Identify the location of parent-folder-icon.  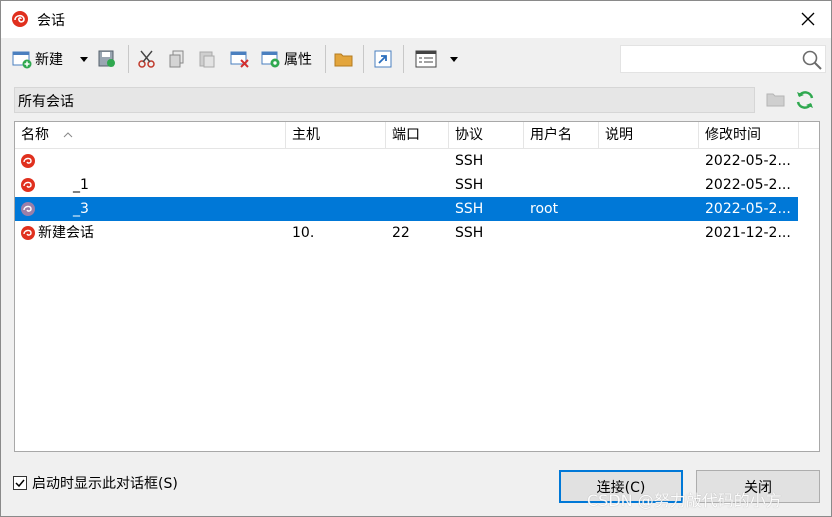
(776, 101).